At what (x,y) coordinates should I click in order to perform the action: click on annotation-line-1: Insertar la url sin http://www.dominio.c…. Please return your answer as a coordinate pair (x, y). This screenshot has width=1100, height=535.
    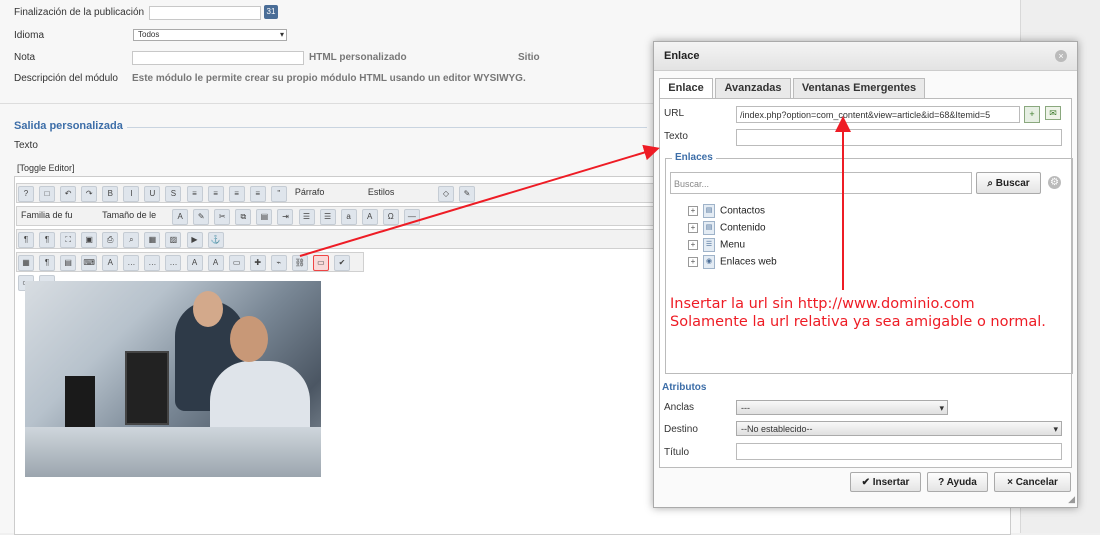
    Looking at the image, I should click on (822, 304).